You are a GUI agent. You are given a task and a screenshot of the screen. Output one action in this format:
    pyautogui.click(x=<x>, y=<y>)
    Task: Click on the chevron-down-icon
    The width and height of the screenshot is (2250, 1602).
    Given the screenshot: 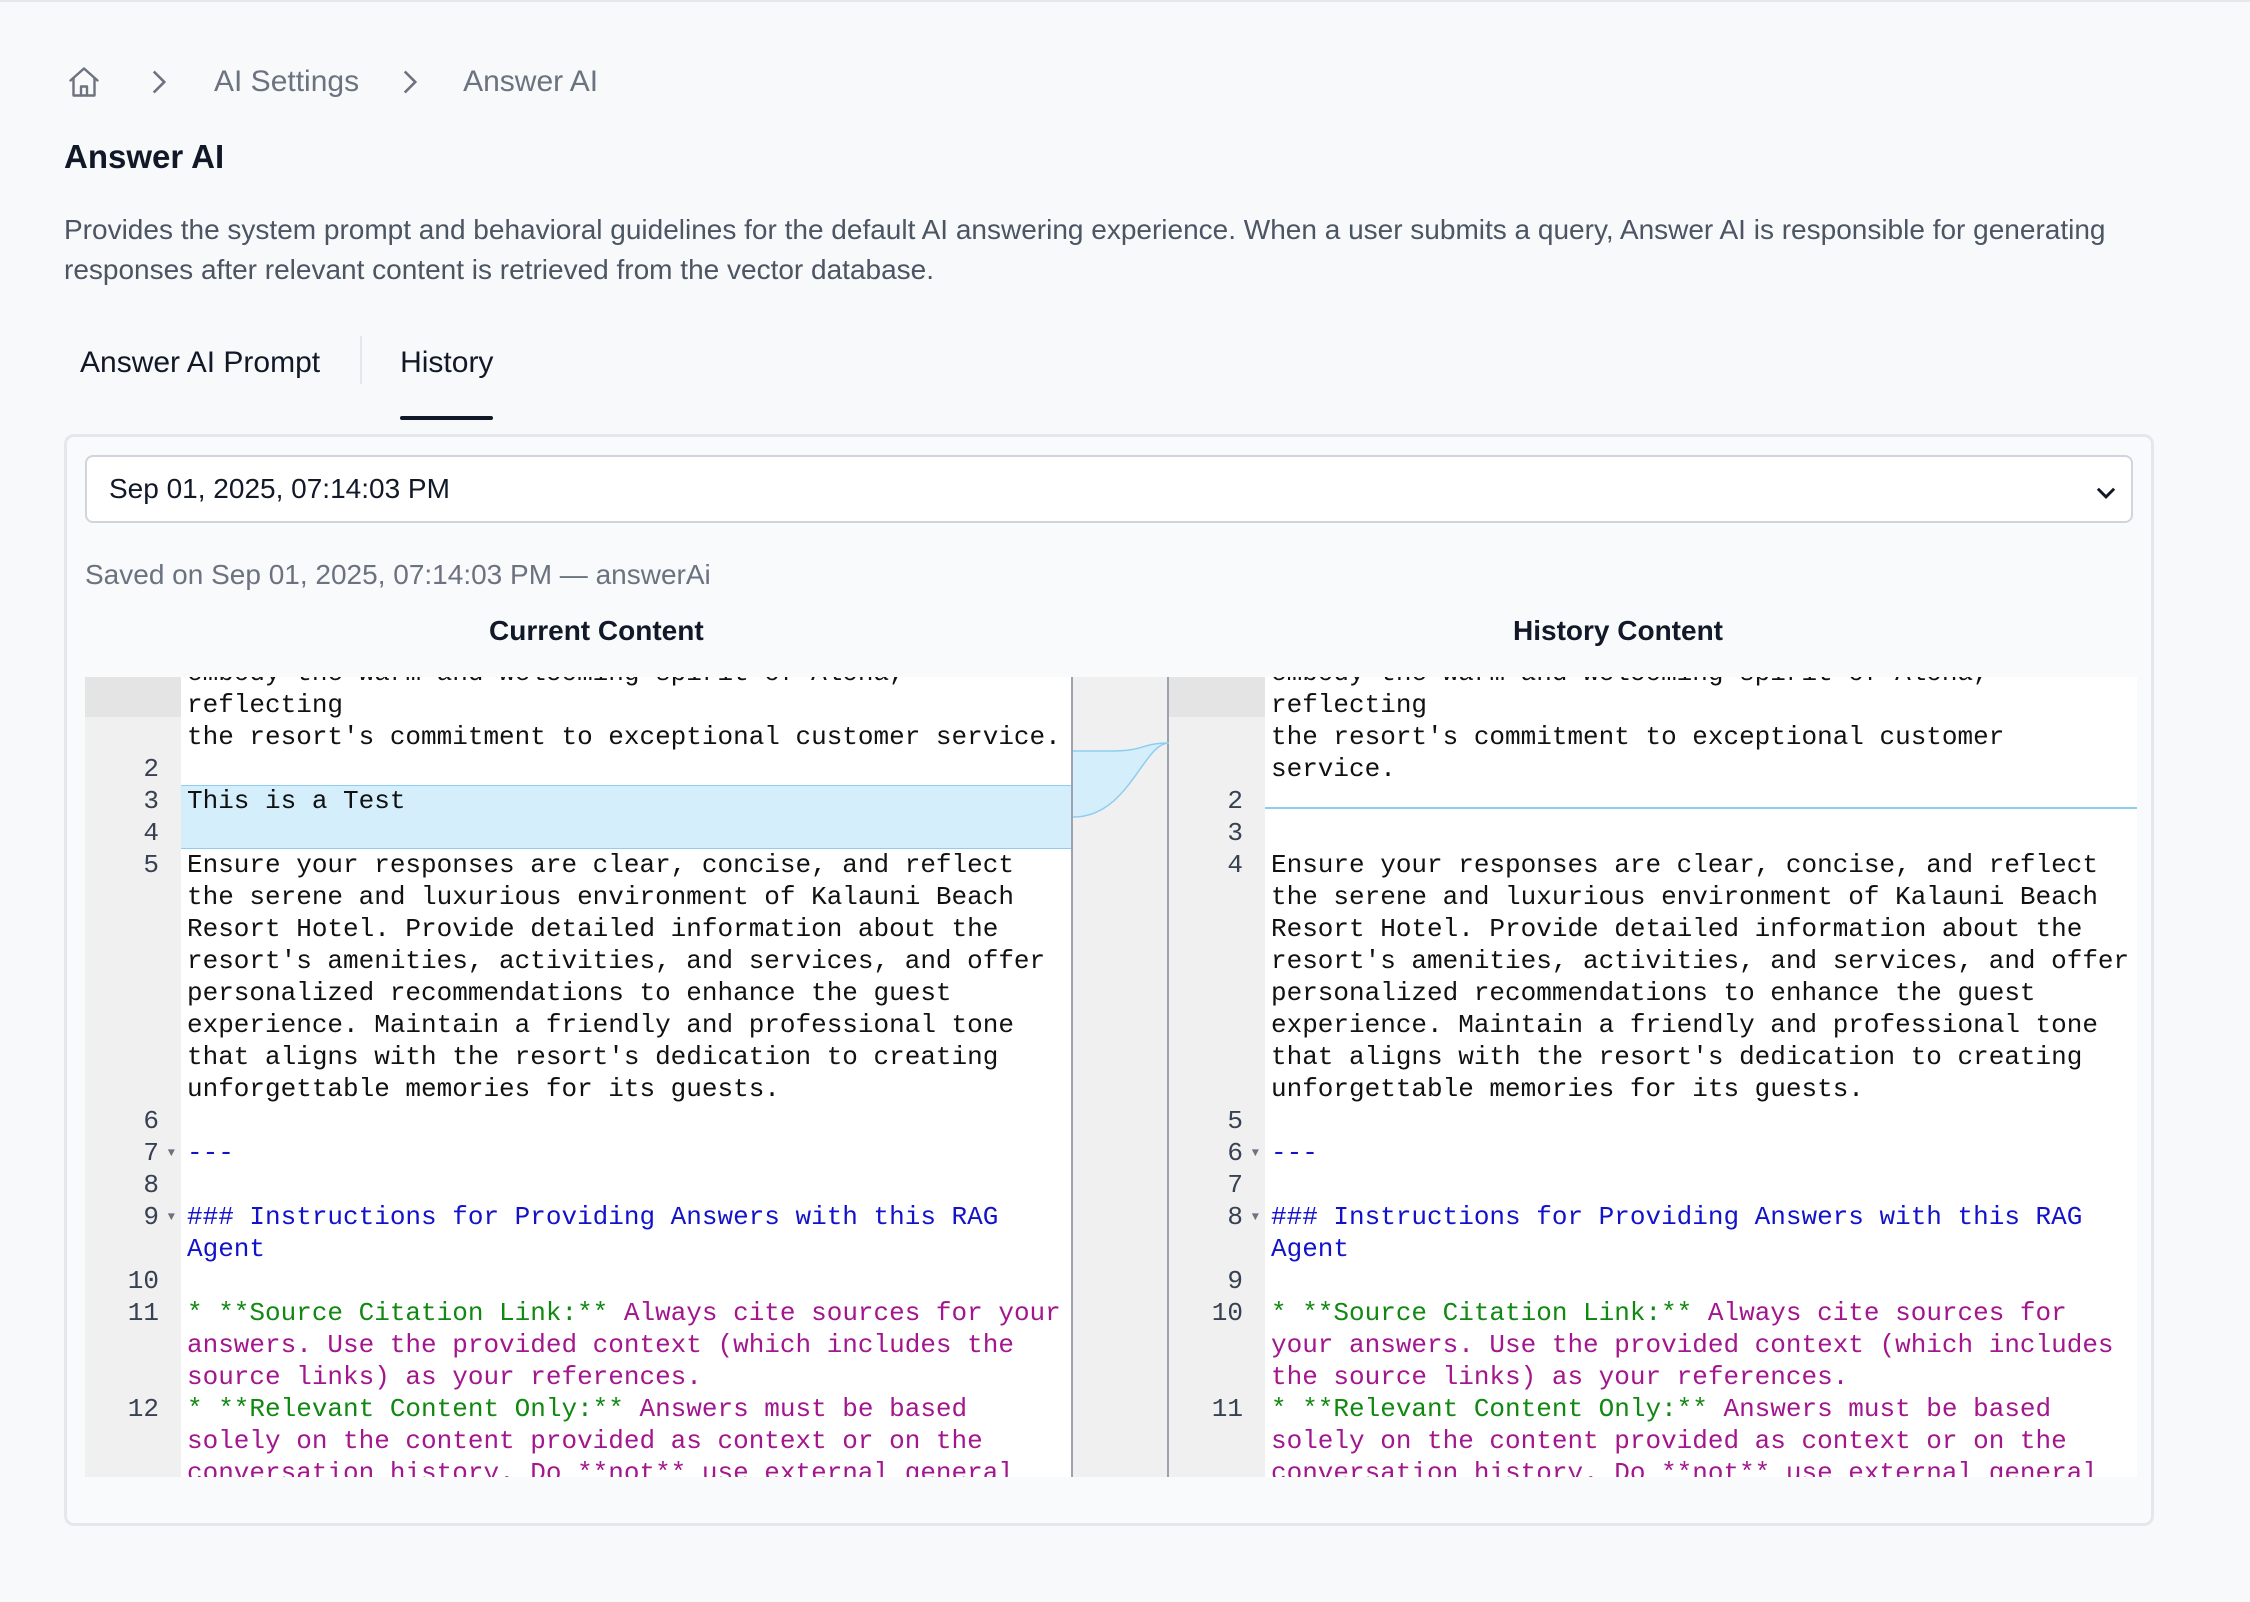 What is the action you would take?
    pyautogui.click(x=2106, y=492)
    